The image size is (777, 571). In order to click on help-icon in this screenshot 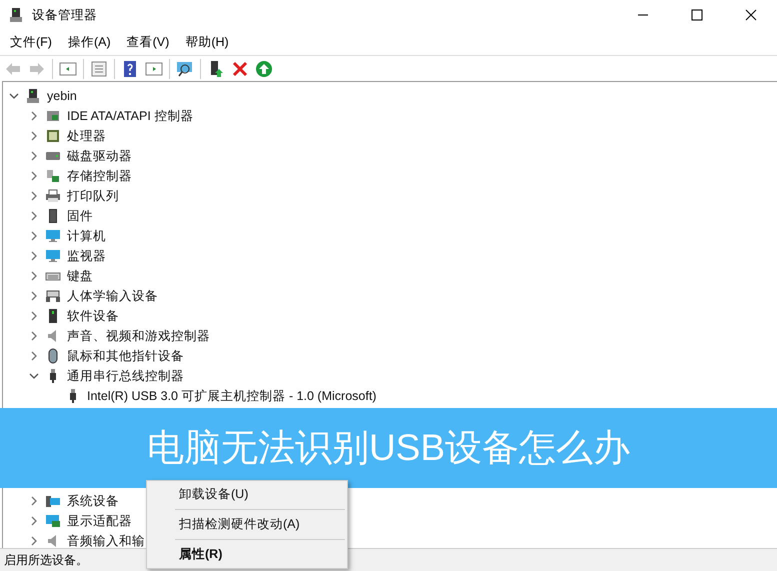, I will do `click(130, 69)`.